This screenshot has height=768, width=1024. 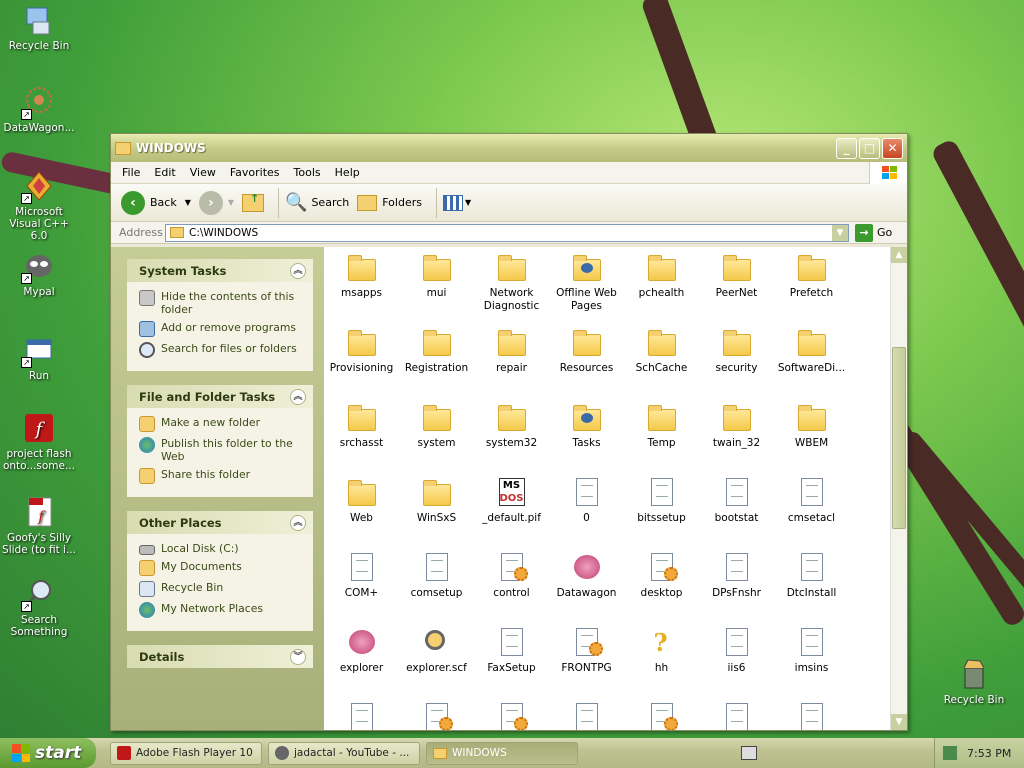 What do you see at coordinates (811, 284) in the screenshot?
I see `file-item: Prefetch` at bounding box center [811, 284].